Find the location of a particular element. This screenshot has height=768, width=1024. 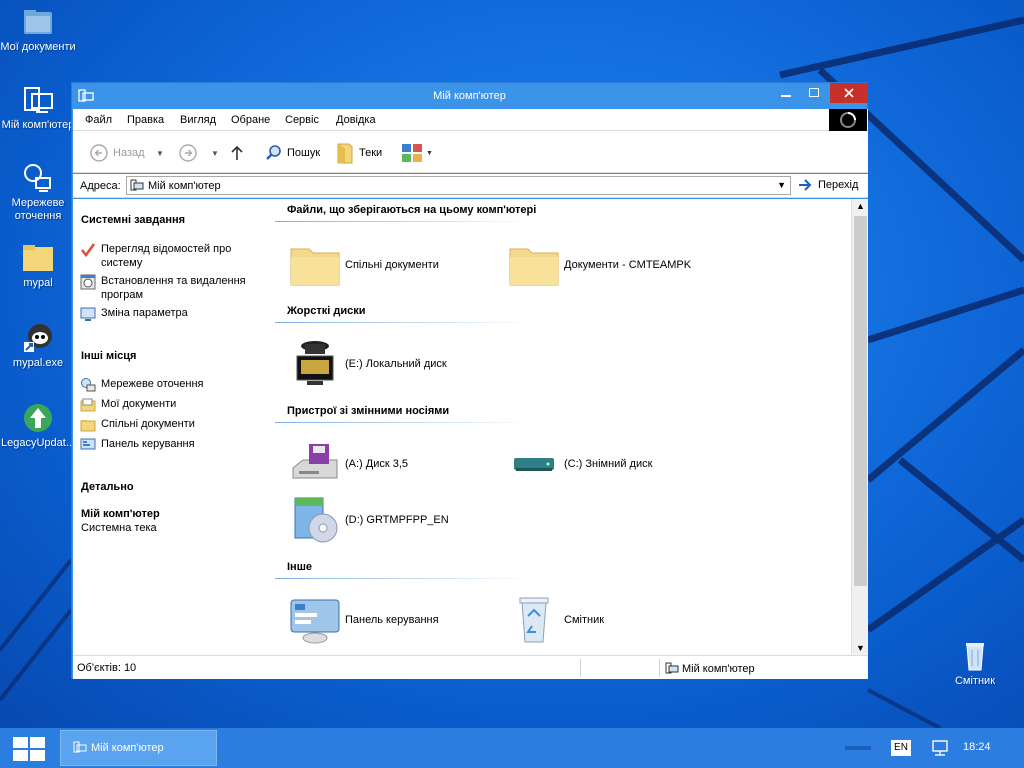

address-input: Мій комп'ютер ▼ is located at coordinates (458, 185).